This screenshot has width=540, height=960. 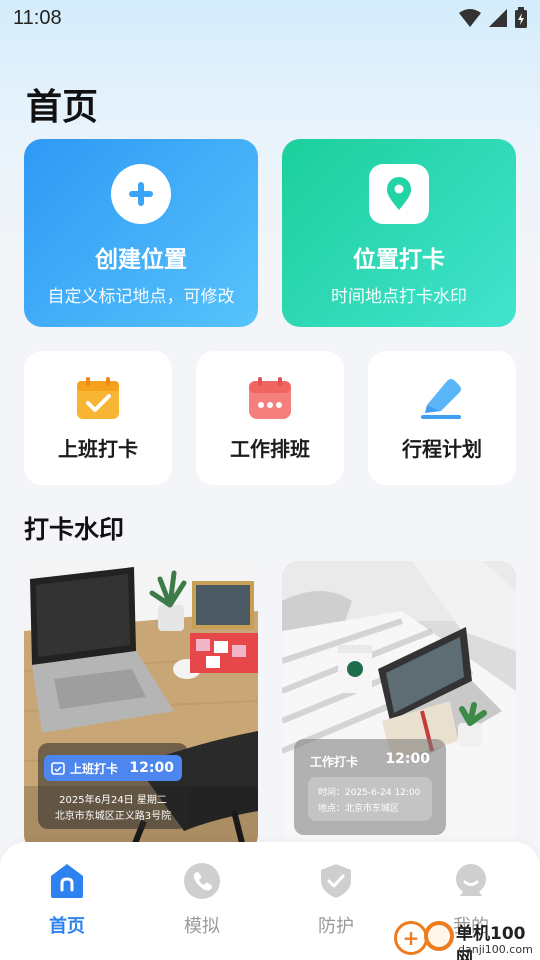 I want to click on watermark-place-line-2: 地点：北京市东城区, so click(x=359, y=809).